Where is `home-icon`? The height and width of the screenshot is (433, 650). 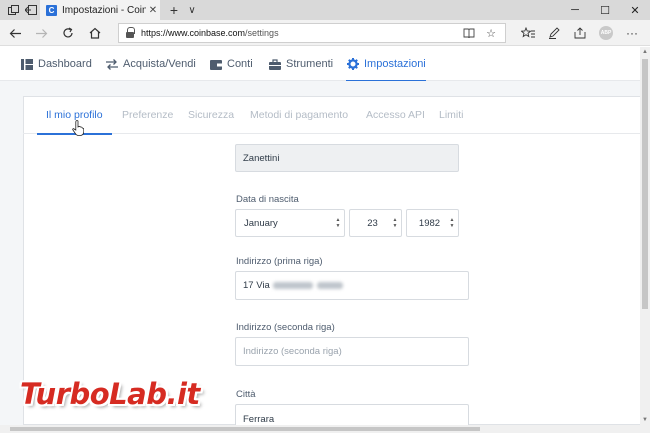
home-icon is located at coordinates (95, 33).